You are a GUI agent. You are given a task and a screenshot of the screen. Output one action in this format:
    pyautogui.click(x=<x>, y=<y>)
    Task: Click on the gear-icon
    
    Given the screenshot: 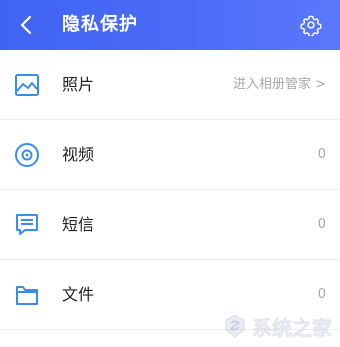 What is the action you would take?
    pyautogui.click(x=311, y=25)
    